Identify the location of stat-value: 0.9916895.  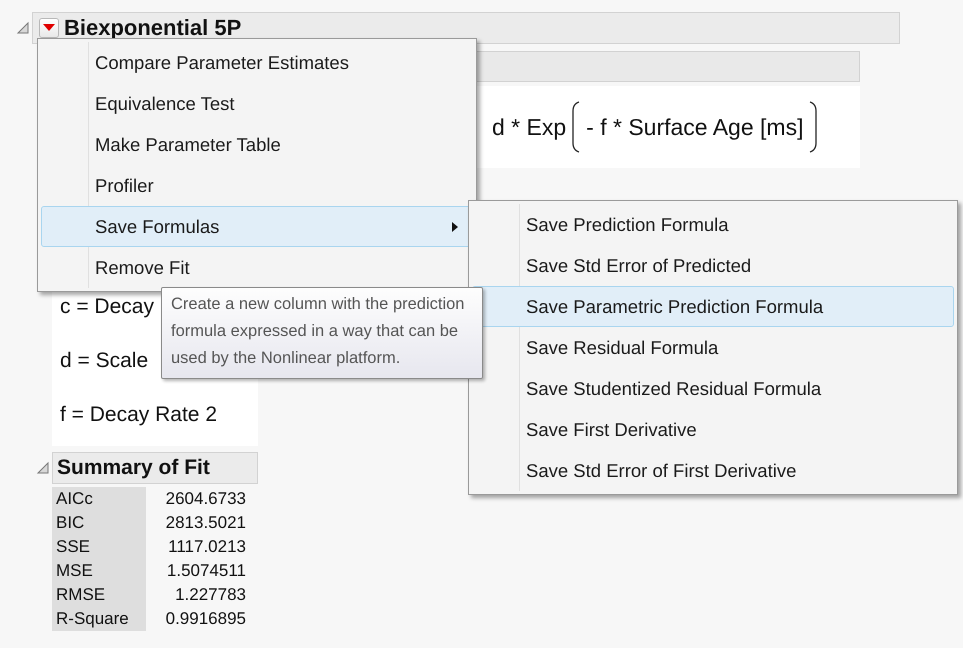
(200, 619).